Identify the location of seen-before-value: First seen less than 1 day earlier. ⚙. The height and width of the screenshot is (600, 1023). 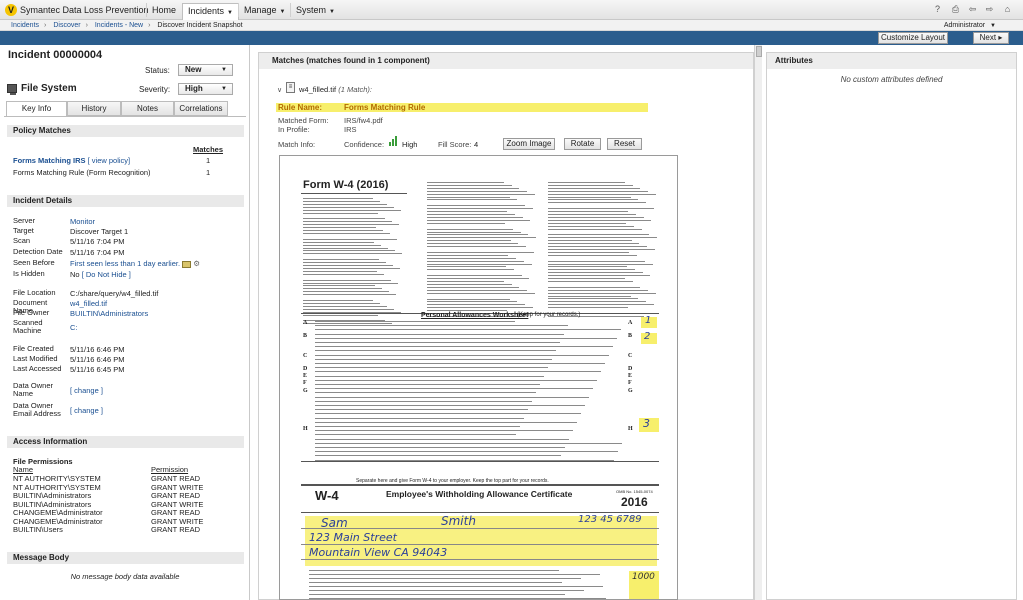
(135, 263).